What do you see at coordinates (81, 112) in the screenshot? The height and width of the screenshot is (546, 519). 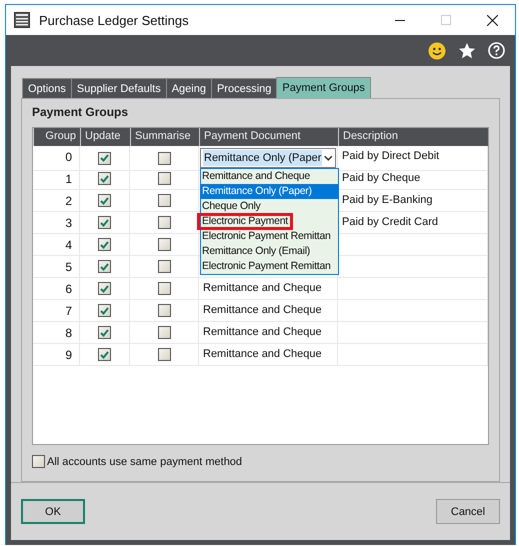 I see `group-title: Payment Groups` at bounding box center [81, 112].